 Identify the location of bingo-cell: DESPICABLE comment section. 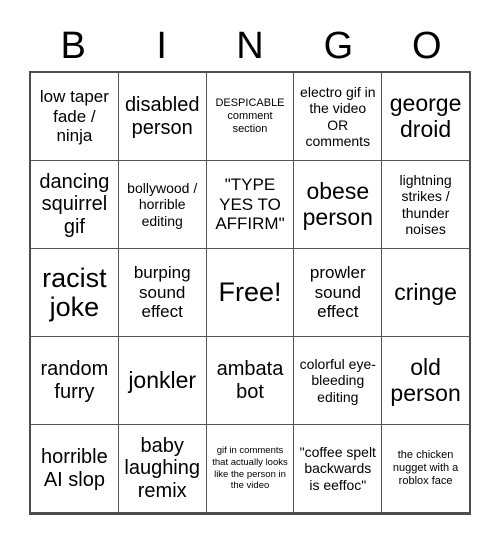
(249, 116).